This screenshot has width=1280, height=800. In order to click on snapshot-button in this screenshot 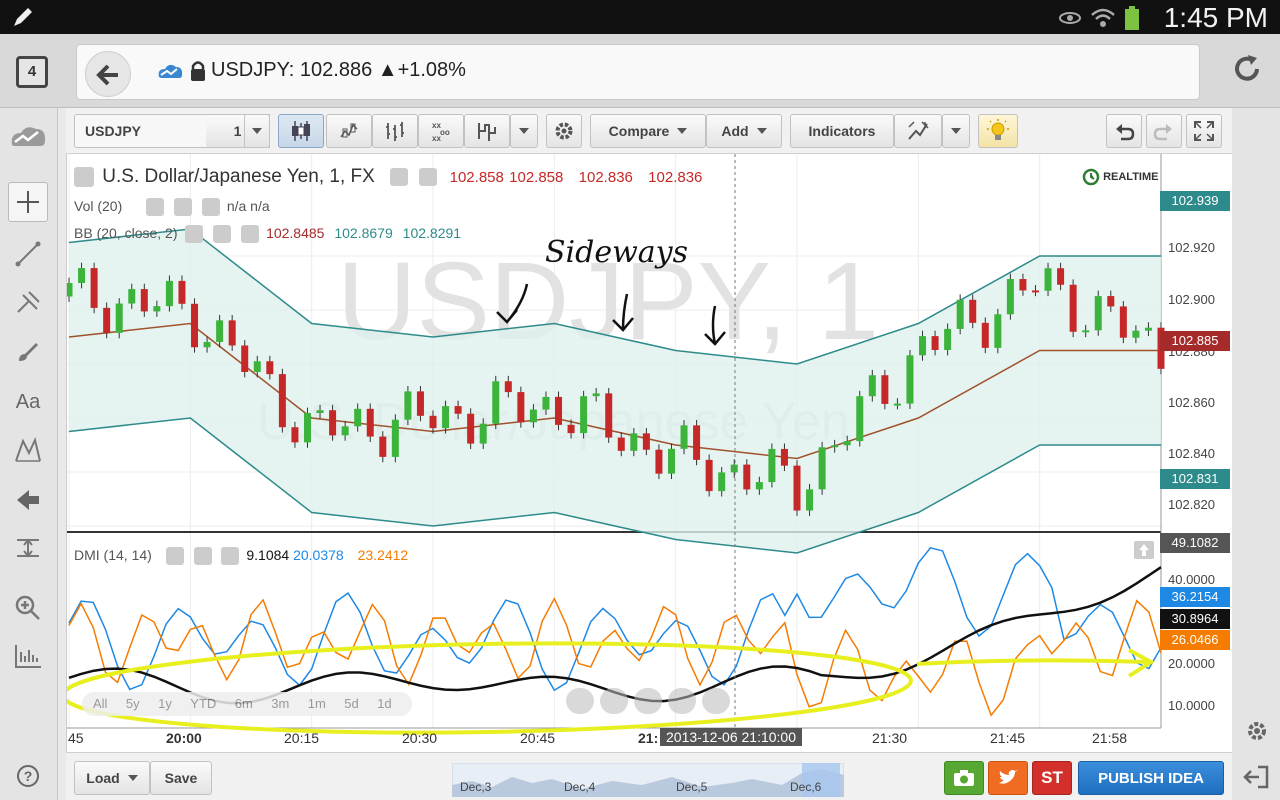, I will do `click(964, 778)`.